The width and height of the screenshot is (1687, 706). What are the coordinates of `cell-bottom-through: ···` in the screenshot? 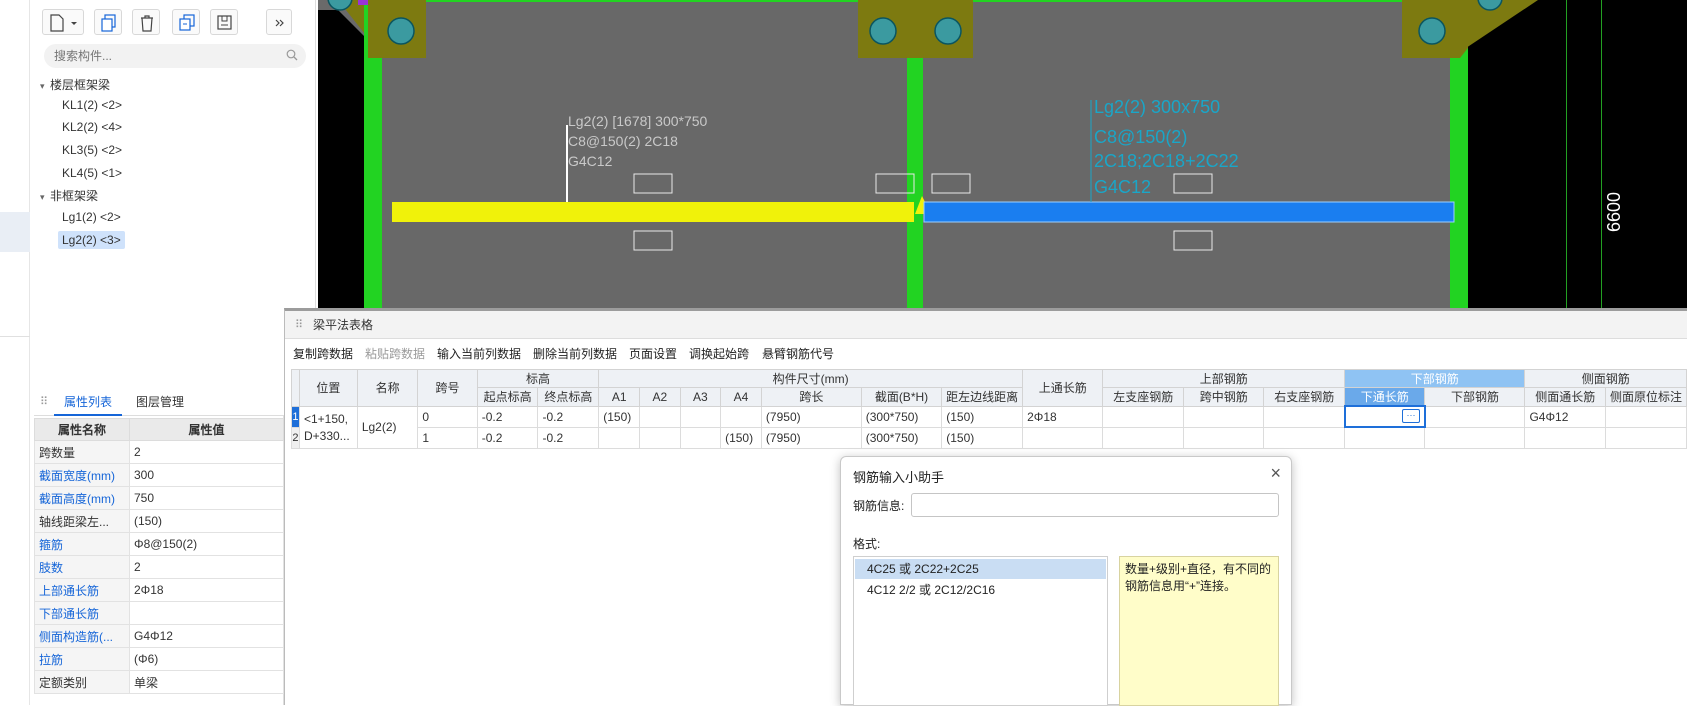 It's located at (1384, 416).